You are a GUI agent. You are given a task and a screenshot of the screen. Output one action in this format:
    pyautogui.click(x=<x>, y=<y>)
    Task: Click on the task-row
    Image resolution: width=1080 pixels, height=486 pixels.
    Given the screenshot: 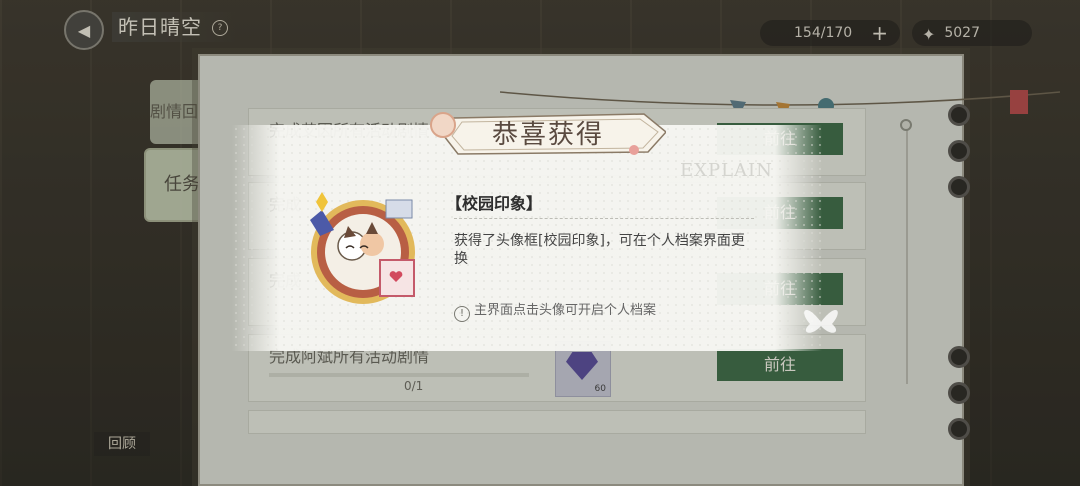 What is the action you would take?
    pyautogui.click(x=557, y=422)
    